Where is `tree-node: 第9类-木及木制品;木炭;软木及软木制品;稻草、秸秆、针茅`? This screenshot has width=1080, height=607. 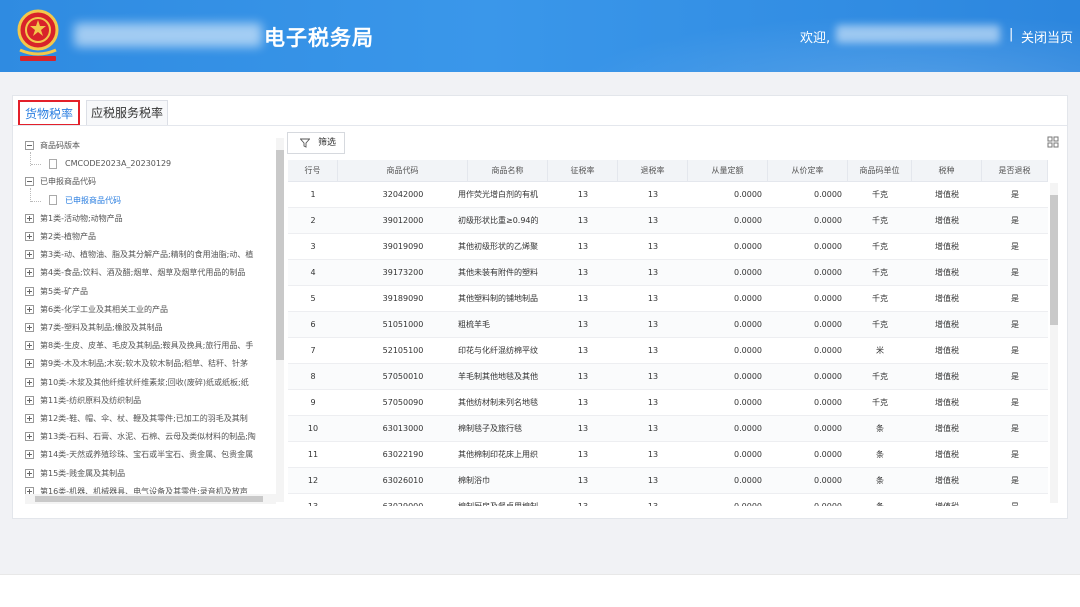
tree-node: 第9类-木及木制品;木炭;软木及软木制品;稻草、秸秆、针茅 is located at coordinates (136, 364).